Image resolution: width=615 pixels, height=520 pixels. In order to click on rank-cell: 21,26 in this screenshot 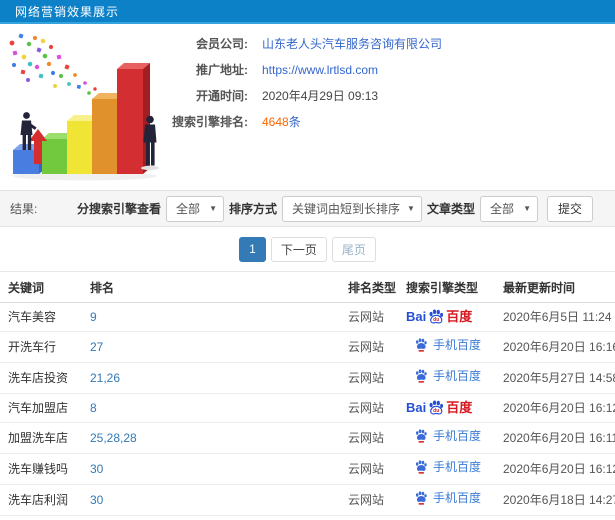, I will do `click(211, 378)`.